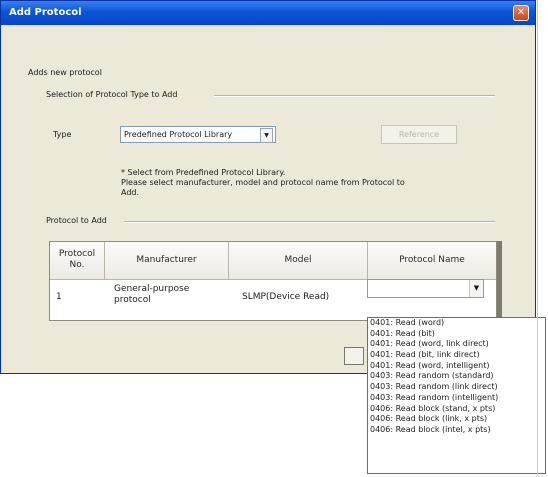 The width and height of the screenshot is (548, 477). Describe the element at coordinates (456, 334) in the screenshot. I see `list-item: 0401: Read (bit)` at that location.